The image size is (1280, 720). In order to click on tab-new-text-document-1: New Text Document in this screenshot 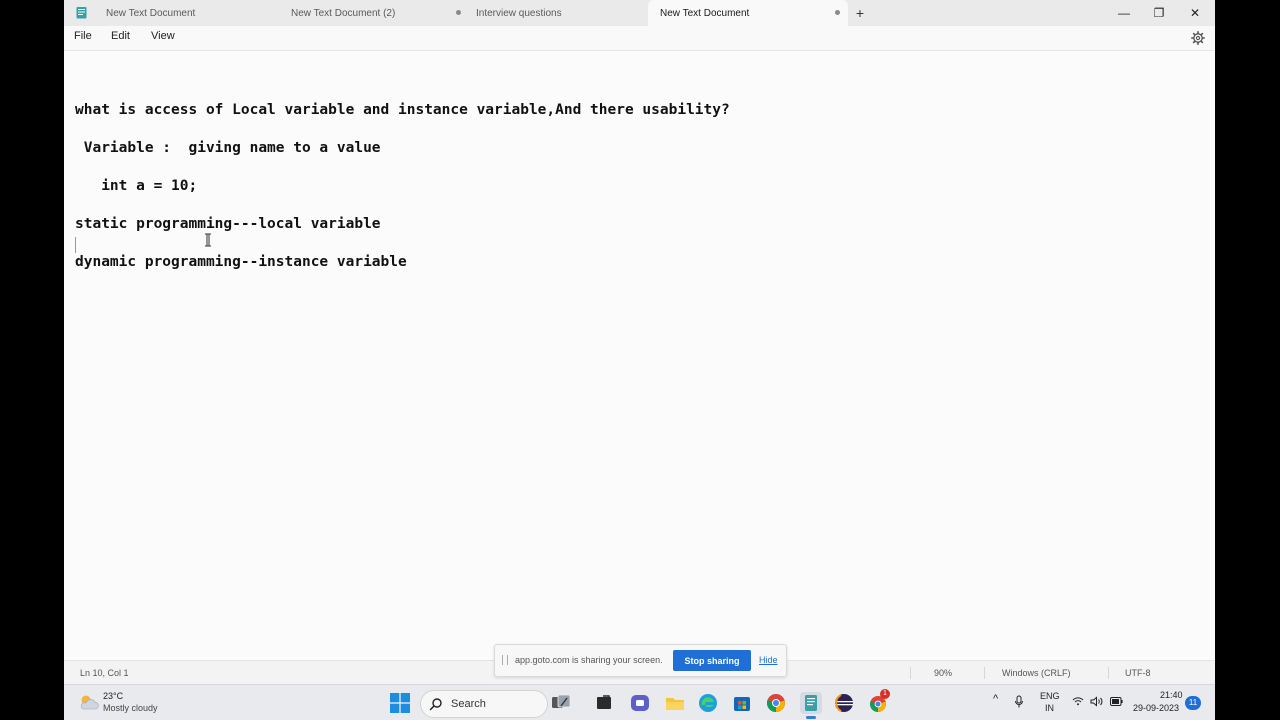, I will do `click(187, 13)`.